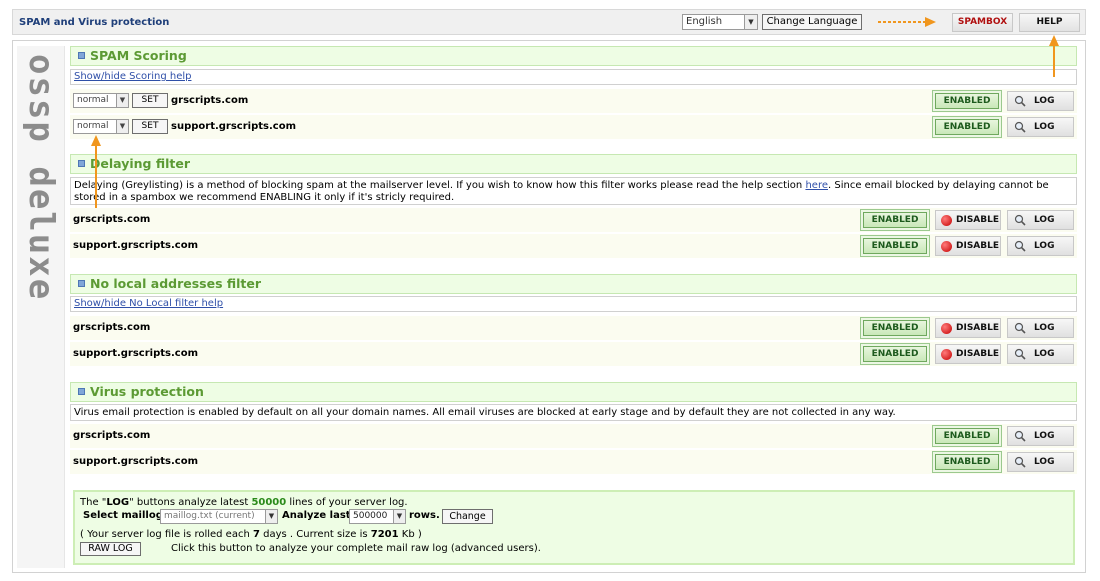 The width and height of the screenshot is (1100, 581). I want to click on table-row: grscripts.com ENABLED LOG, so click(573, 436).